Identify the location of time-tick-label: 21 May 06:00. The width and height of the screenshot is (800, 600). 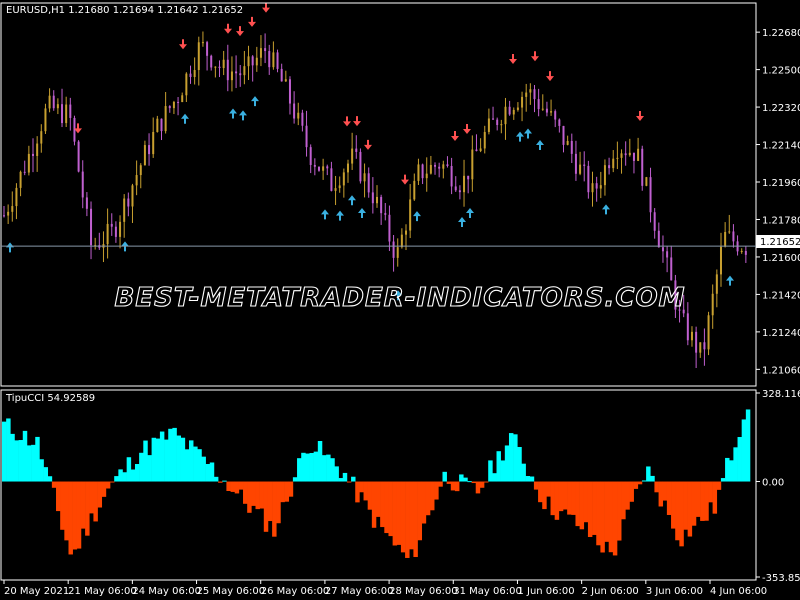
(102, 591).